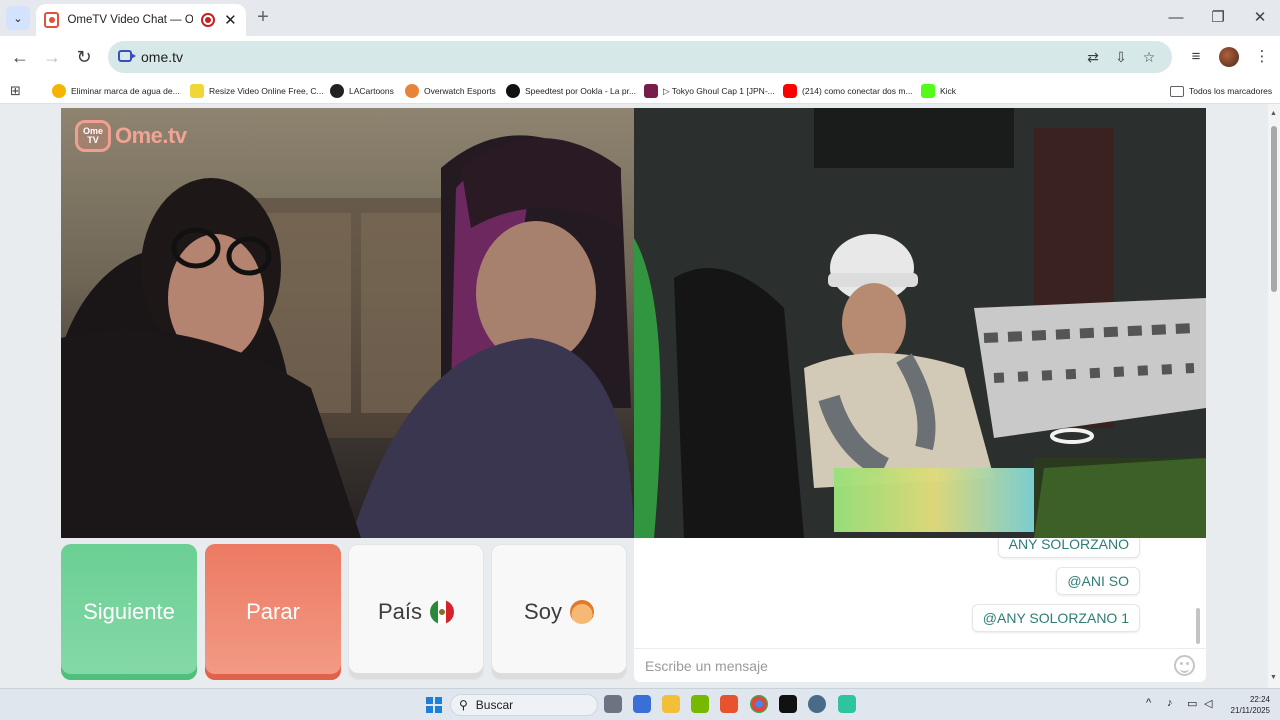 This screenshot has height=720, width=1280. Describe the element at coordinates (1068, 548) in the screenshot. I see `chat-message: ANY SOLORZANO` at that location.